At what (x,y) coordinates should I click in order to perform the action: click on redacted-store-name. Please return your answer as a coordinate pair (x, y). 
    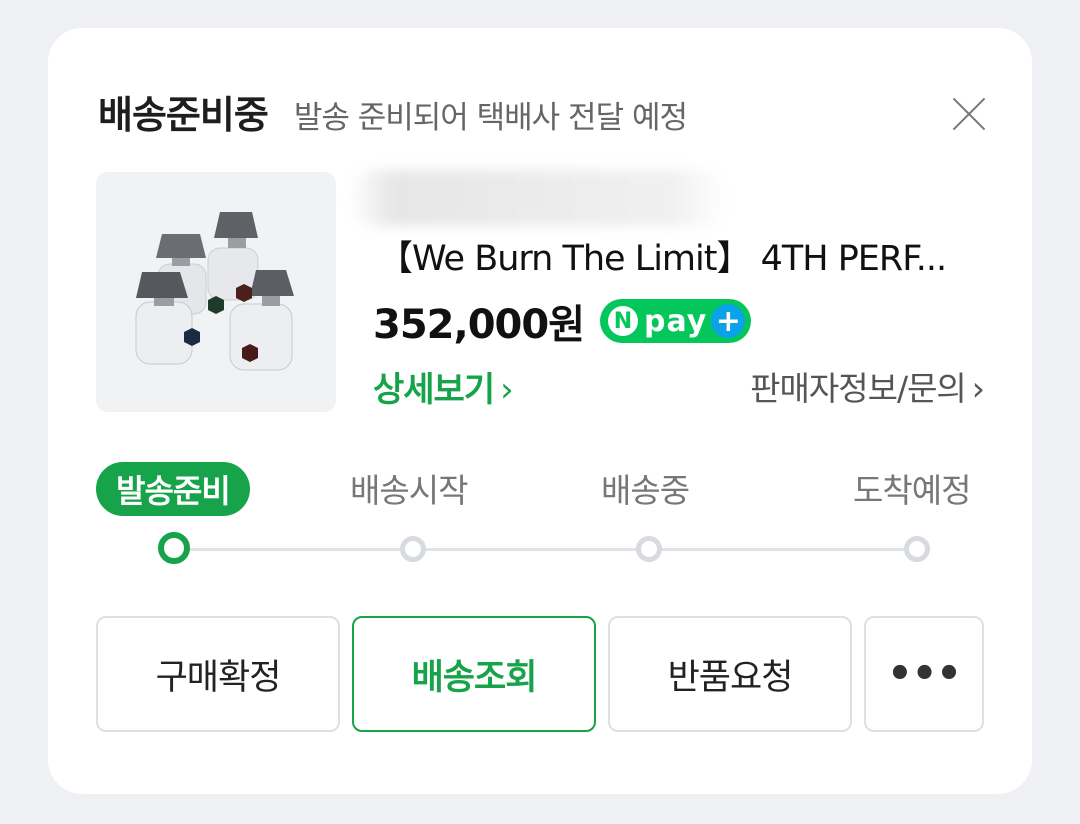
    Looking at the image, I should click on (538, 198).